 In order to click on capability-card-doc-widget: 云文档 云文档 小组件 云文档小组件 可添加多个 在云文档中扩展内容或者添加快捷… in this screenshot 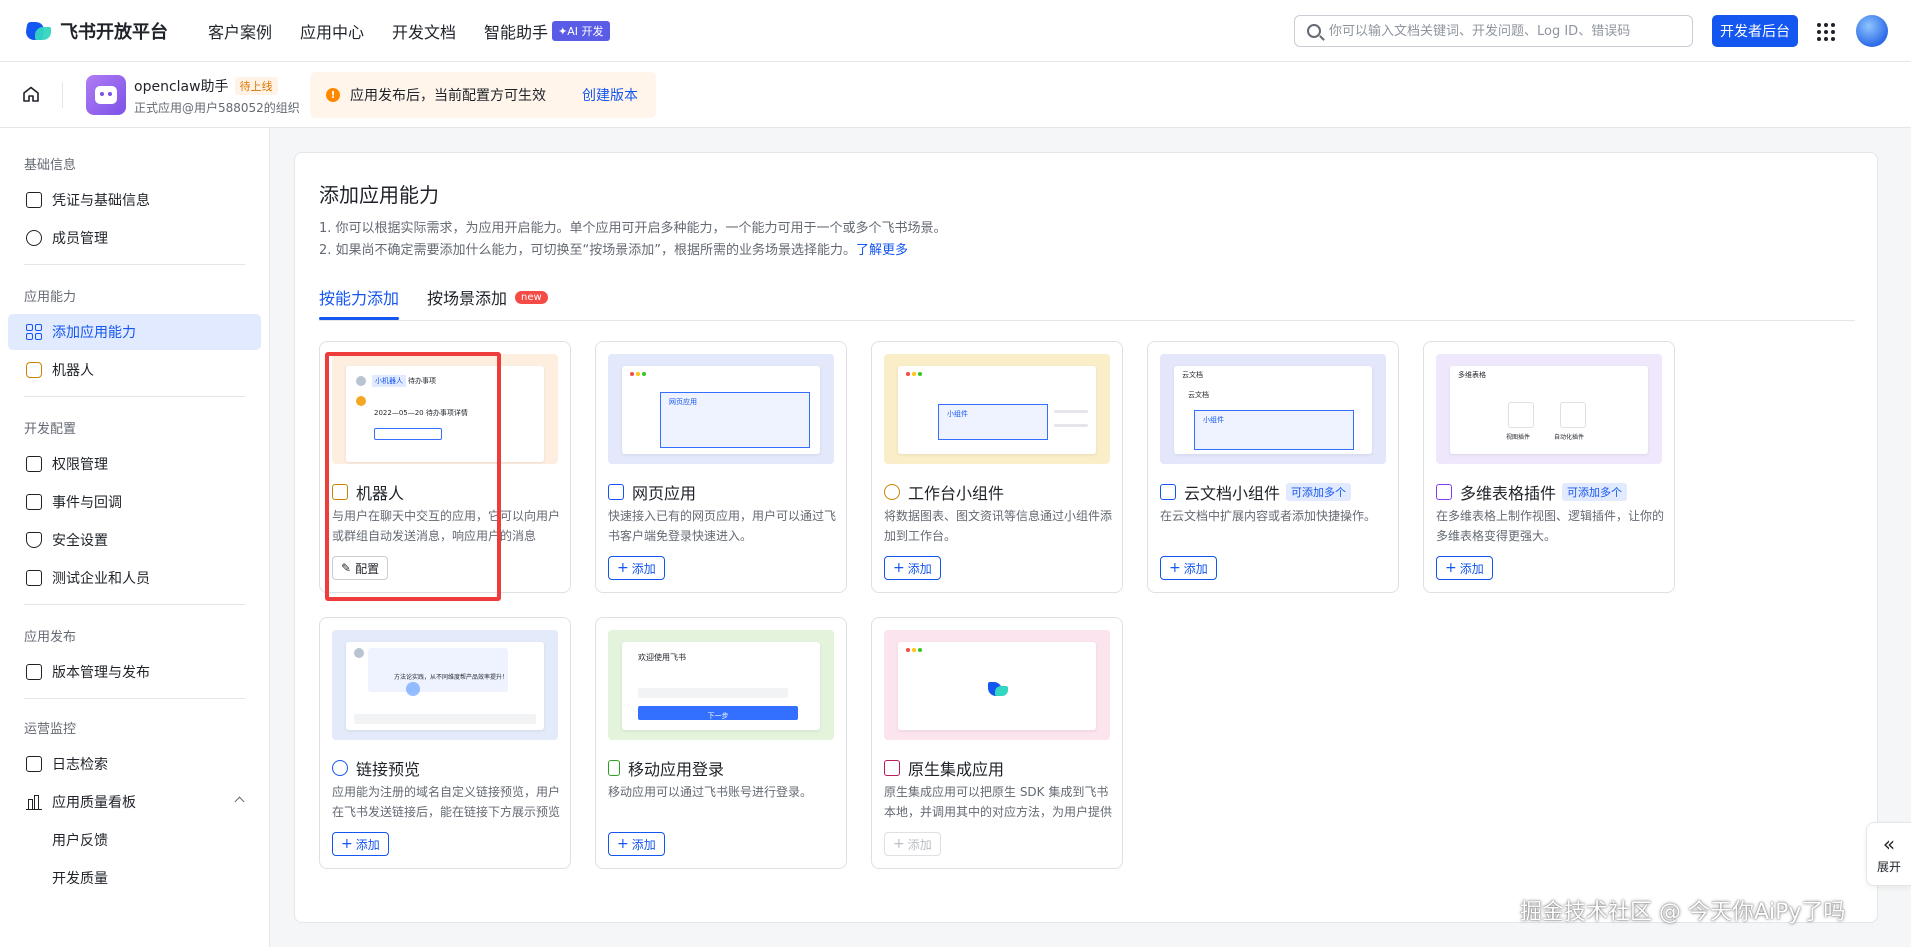, I will do `click(1273, 467)`.